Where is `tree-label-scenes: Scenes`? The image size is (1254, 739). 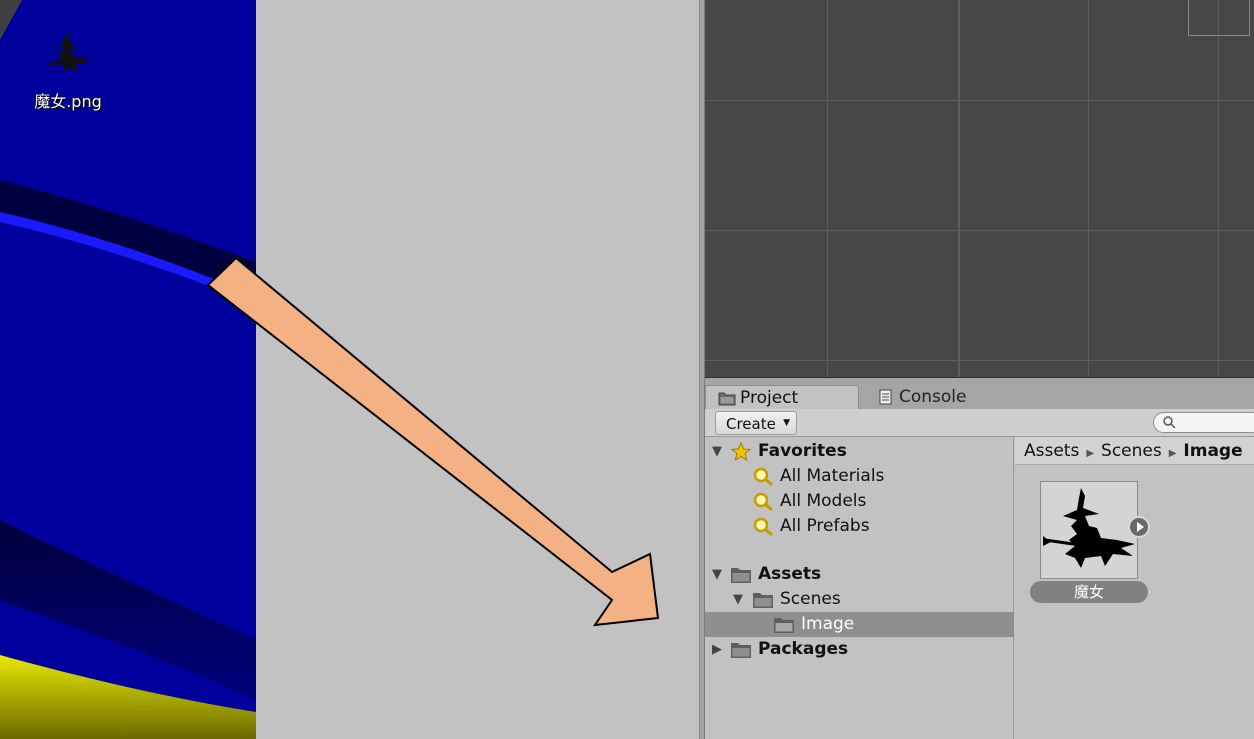 tree-label-scenes: Scenes is located at coordinates (810, 599).